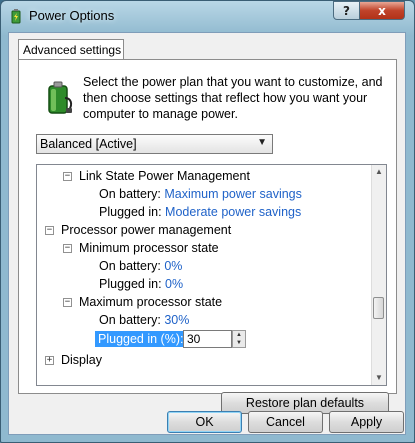 The height and width of the screenshot is (443, 415). I want to click on max-state-plugged-input: 30, so click(207, 339).